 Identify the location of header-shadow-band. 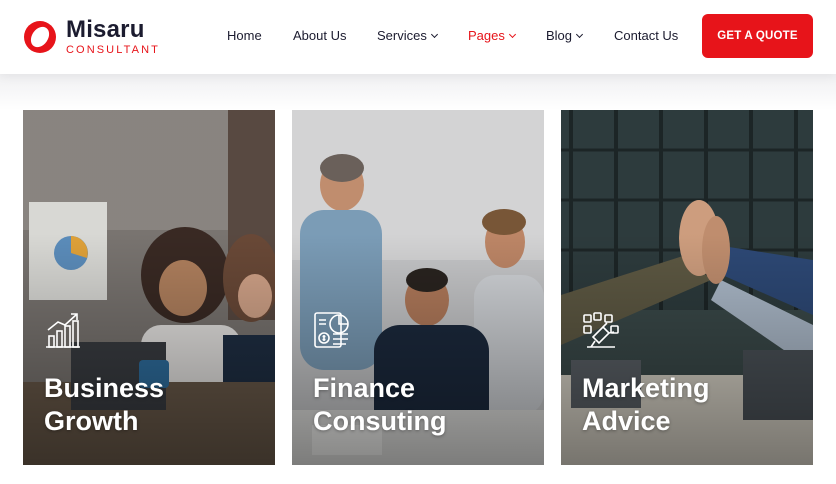
(418, 92).